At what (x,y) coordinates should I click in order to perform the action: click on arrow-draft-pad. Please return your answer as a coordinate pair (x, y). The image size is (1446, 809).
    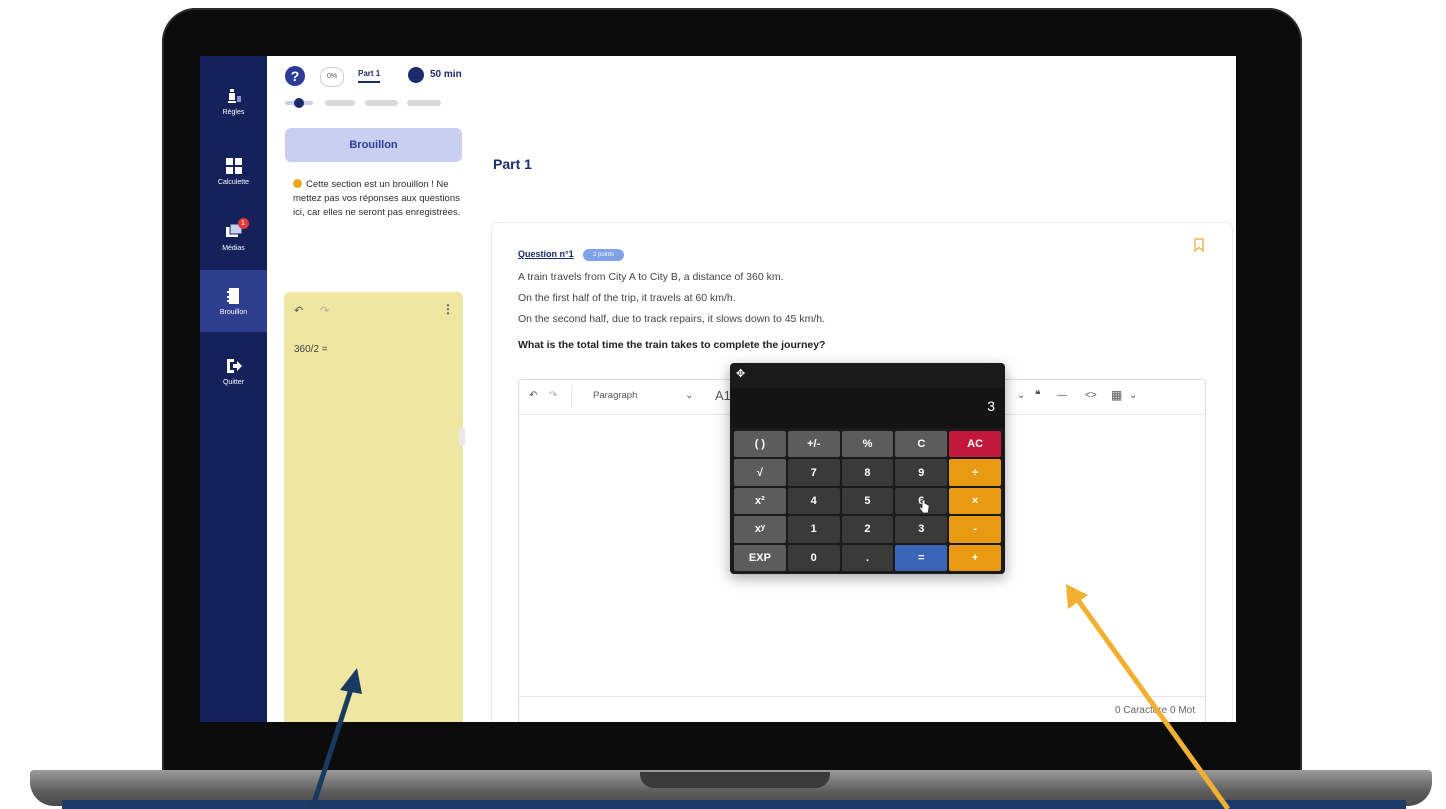
    Looking at the image, I should click on (335, 738).